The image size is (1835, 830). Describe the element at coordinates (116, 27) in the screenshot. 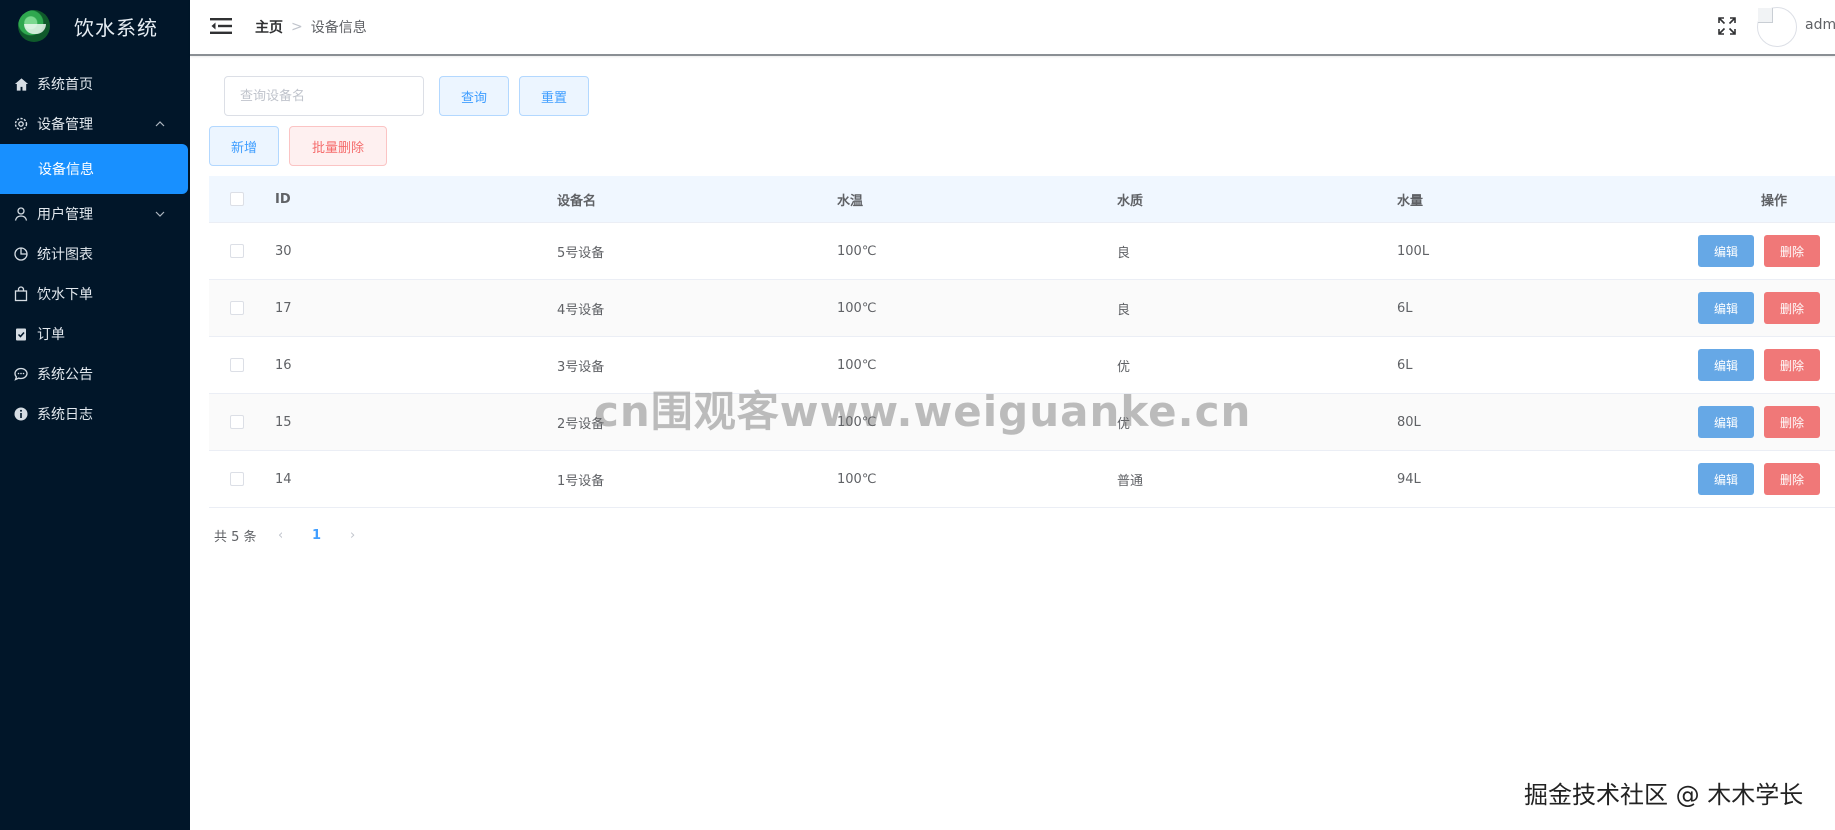

I see `app-title: 饮水系统` at that location.